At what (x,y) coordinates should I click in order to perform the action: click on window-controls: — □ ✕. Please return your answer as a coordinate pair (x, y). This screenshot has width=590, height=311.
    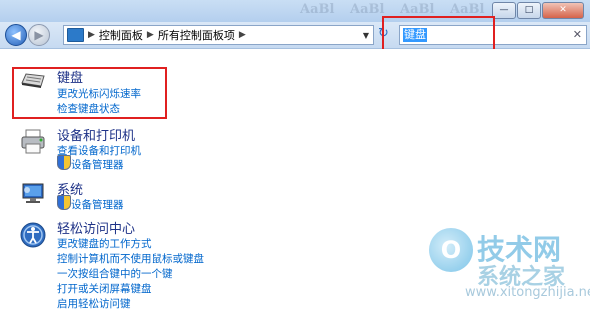
    Looking at the image, I should click on (537, 10).